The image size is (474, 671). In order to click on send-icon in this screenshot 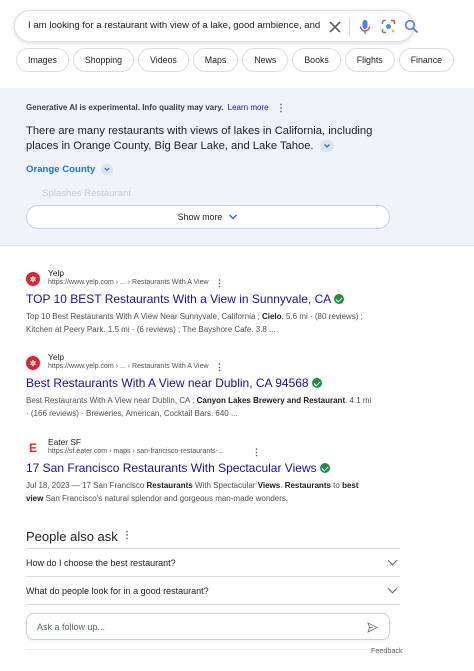, I will do `click(372, 627)`.